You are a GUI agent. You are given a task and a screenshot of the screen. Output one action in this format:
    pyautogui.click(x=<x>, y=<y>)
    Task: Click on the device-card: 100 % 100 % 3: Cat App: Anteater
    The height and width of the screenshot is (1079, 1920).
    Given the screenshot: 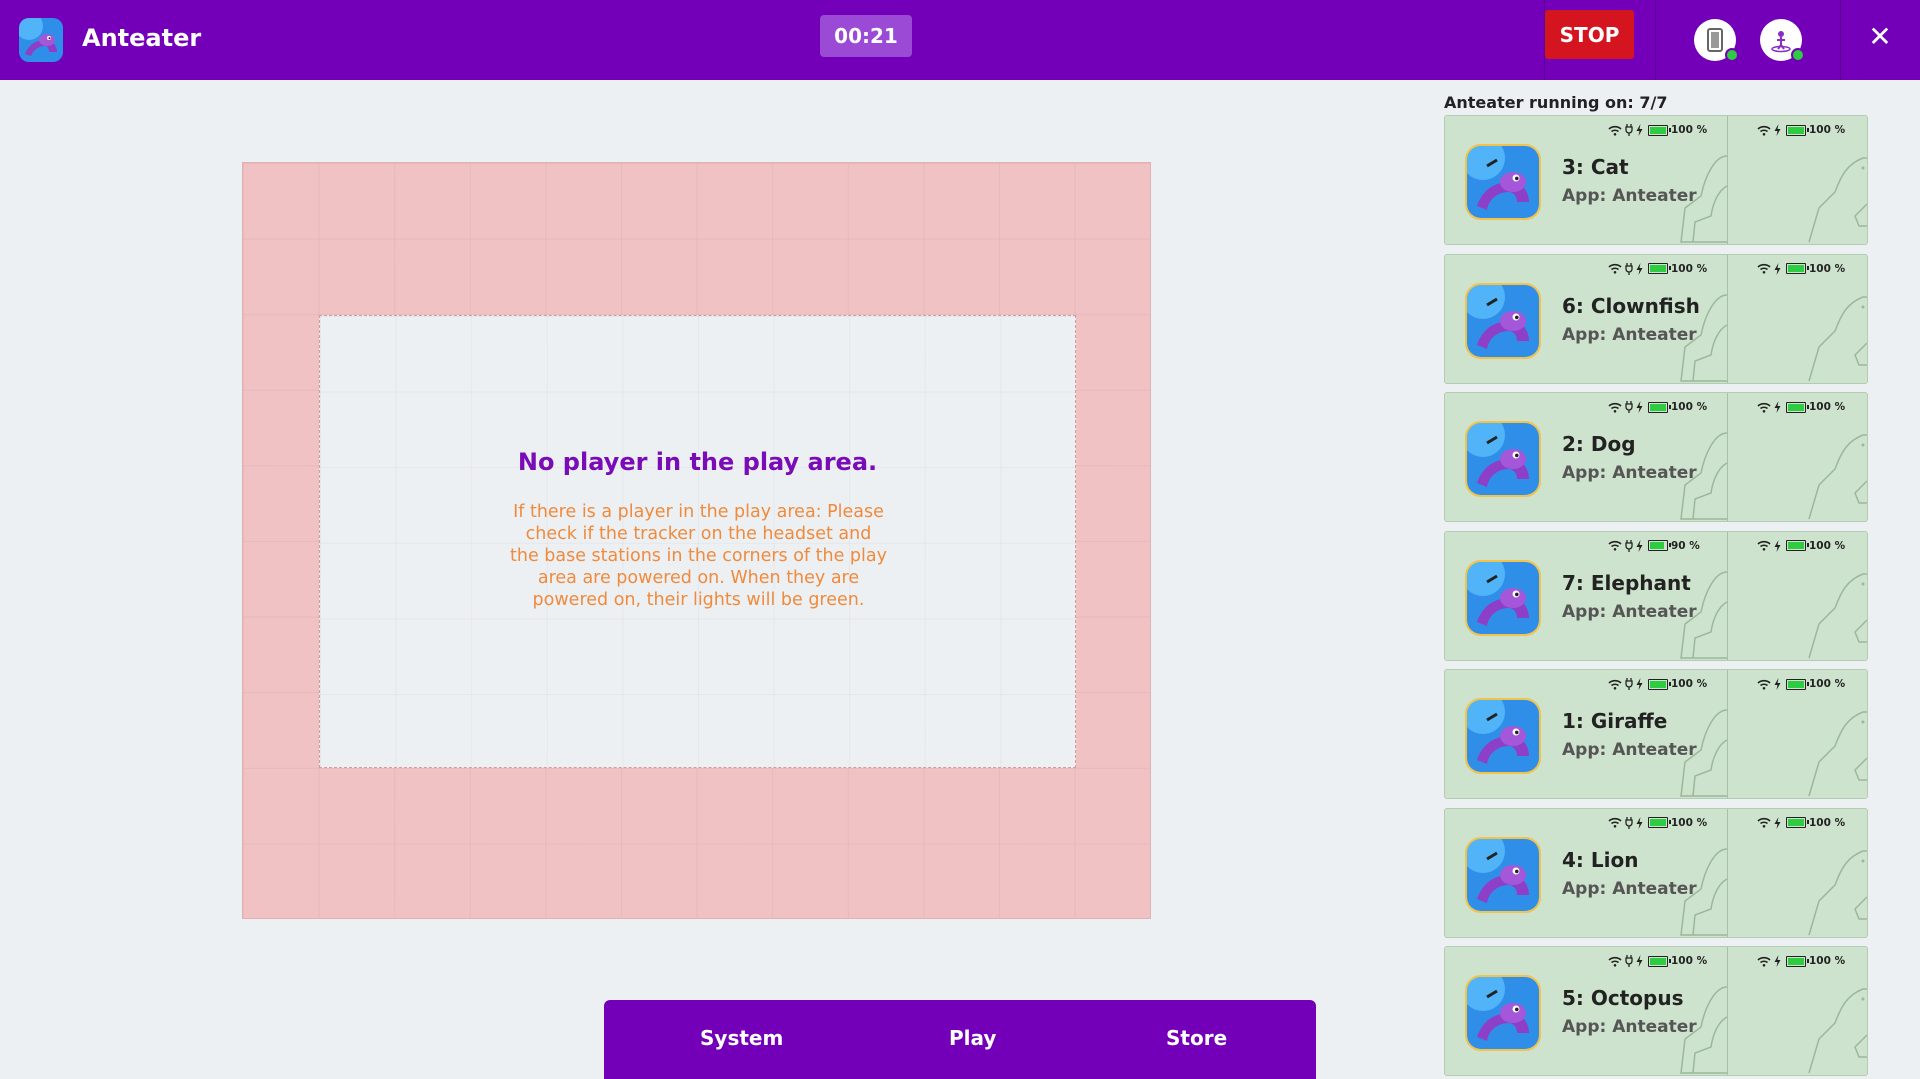 What is the action you would take?
    pyautogui.click(x=1656, y=180)
    